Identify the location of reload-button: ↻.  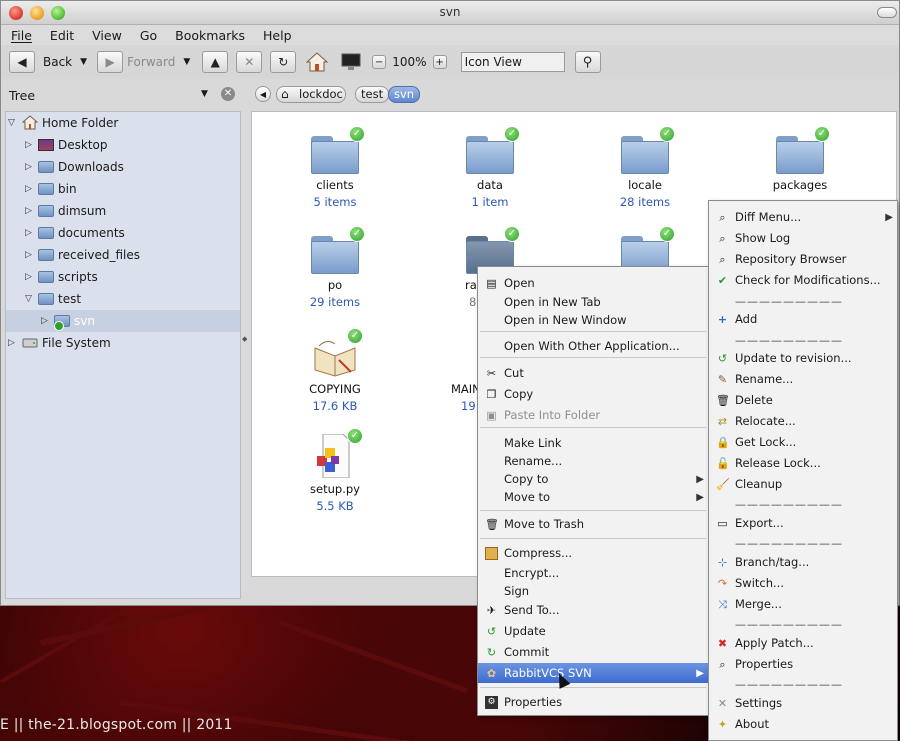
(283, 62).